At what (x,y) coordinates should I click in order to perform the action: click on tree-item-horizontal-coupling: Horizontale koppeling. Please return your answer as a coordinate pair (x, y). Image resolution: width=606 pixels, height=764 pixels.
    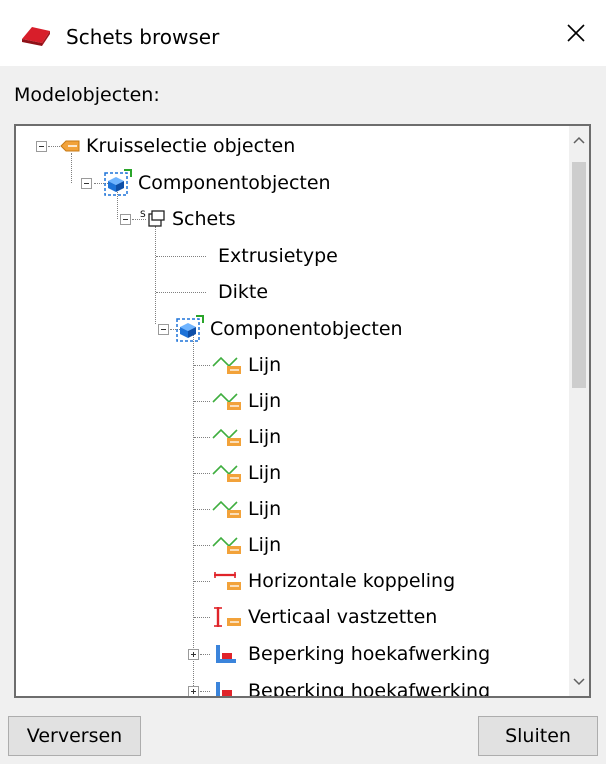
    Looking at the image, I should click on (333, 581).